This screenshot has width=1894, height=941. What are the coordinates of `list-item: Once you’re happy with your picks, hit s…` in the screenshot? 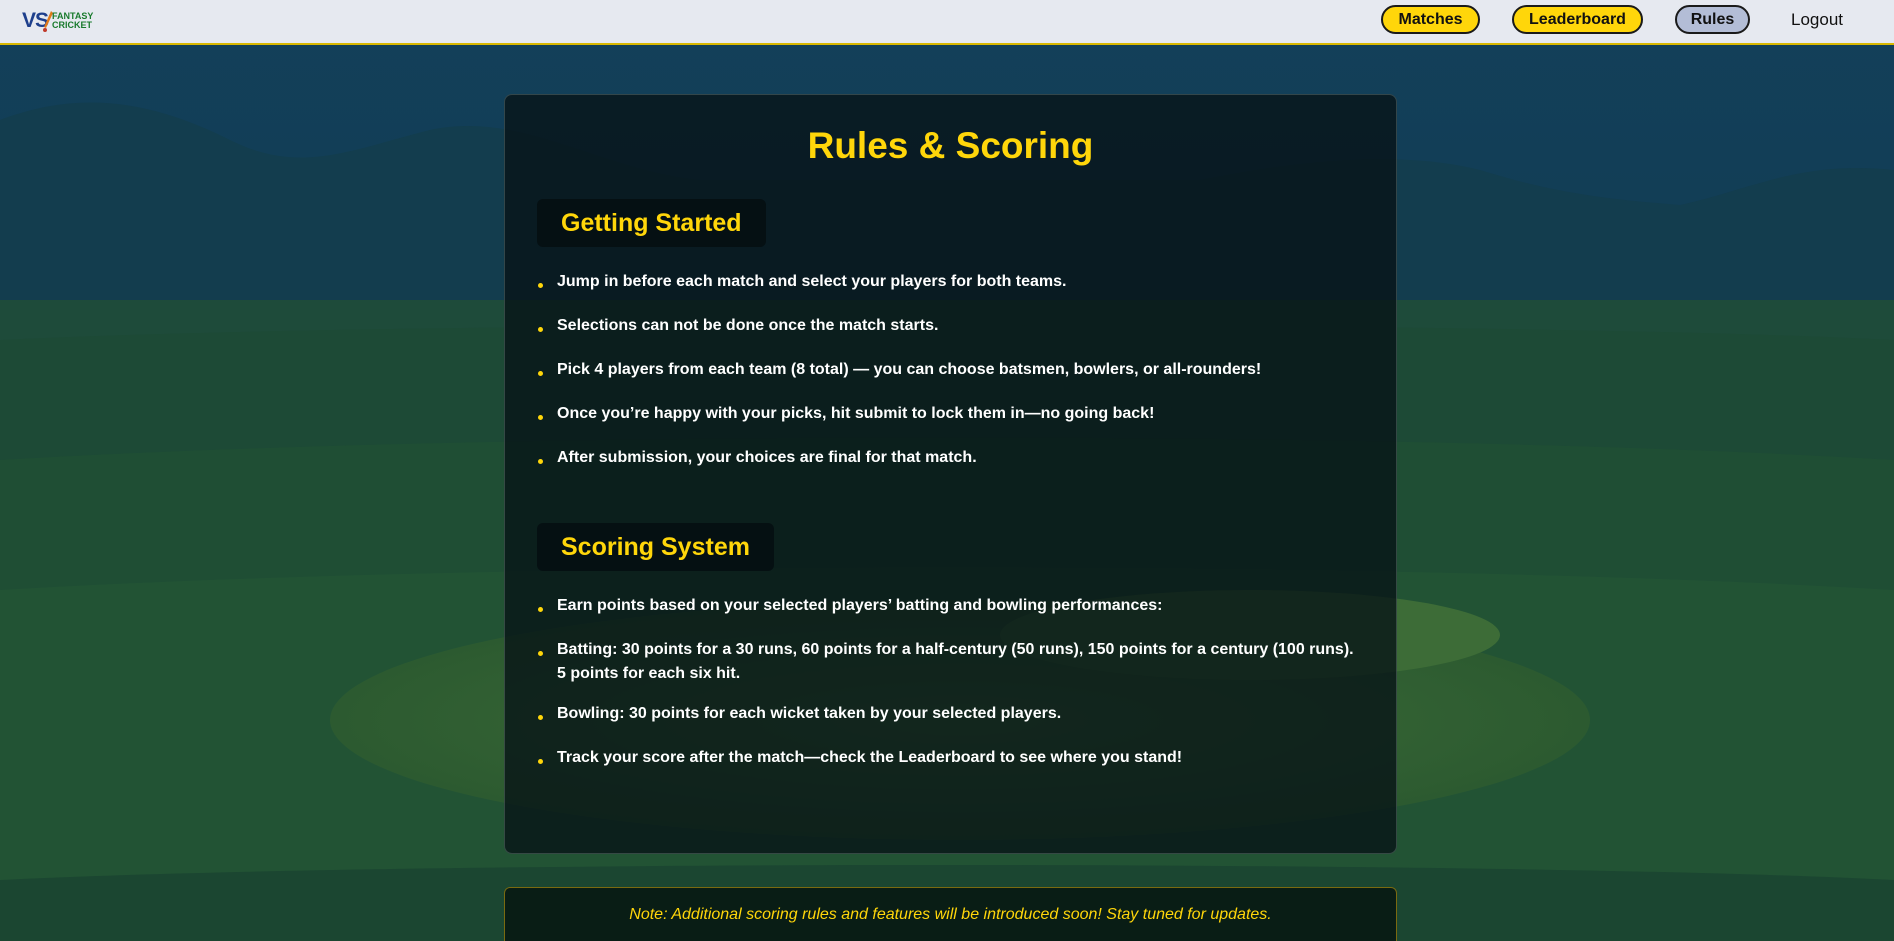 It's located at (947, 414).